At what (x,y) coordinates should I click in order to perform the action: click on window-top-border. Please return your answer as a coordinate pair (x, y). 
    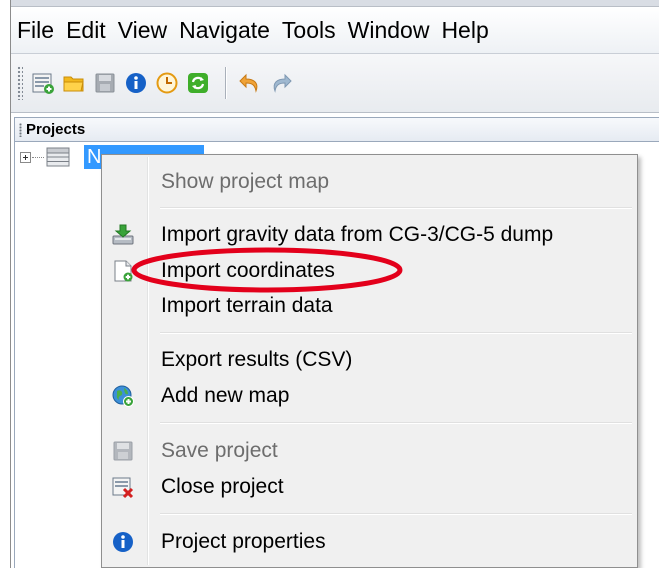
    Looking at the image, I should click on (334, 3).